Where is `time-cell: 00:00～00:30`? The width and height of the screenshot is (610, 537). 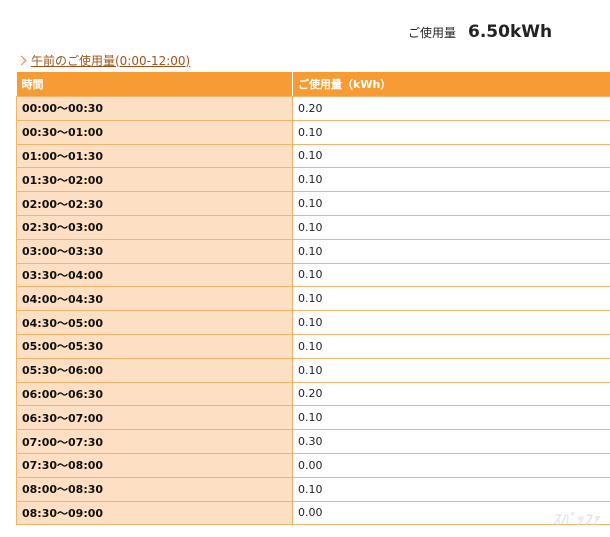 time-cell: 00:00～00:30 is located at coordinates (154, 108).